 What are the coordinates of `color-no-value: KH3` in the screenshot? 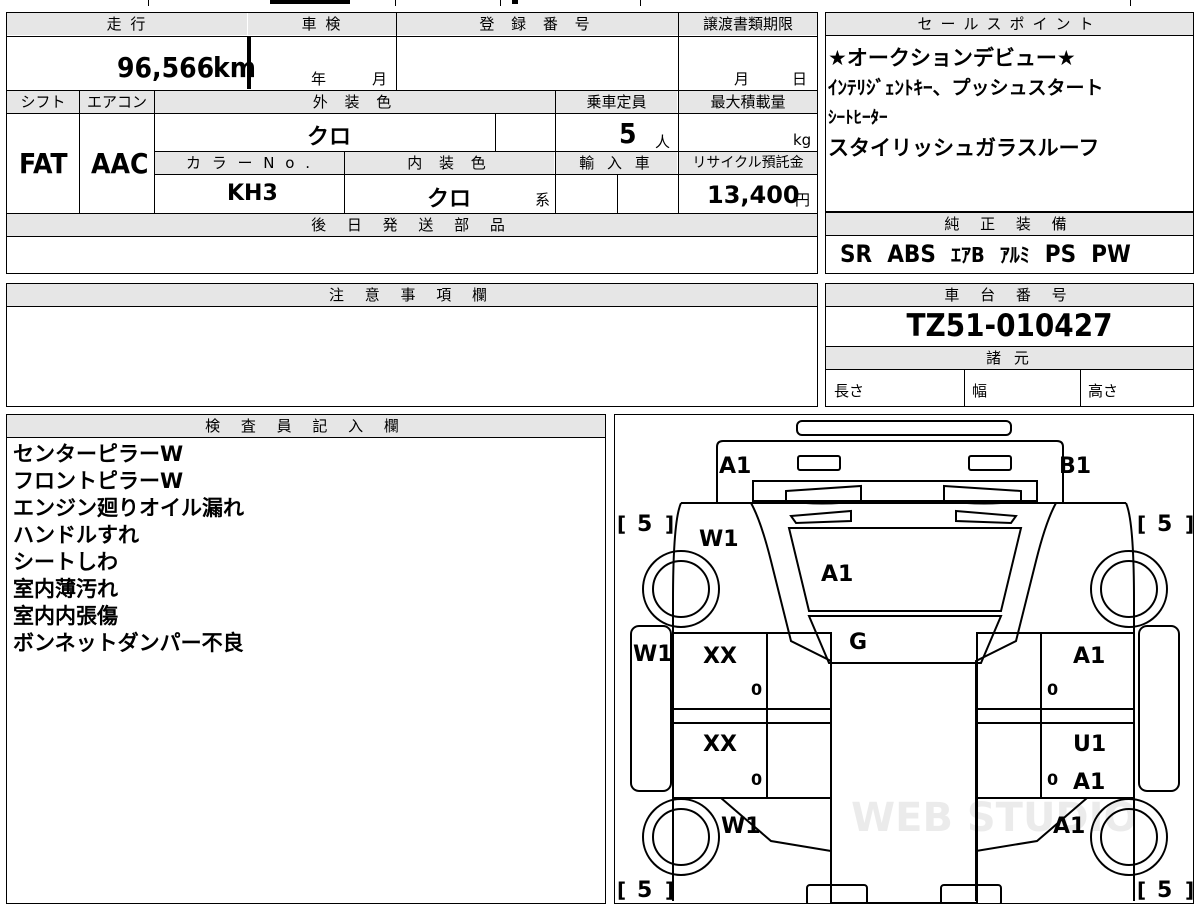 It's located at (252, 193).